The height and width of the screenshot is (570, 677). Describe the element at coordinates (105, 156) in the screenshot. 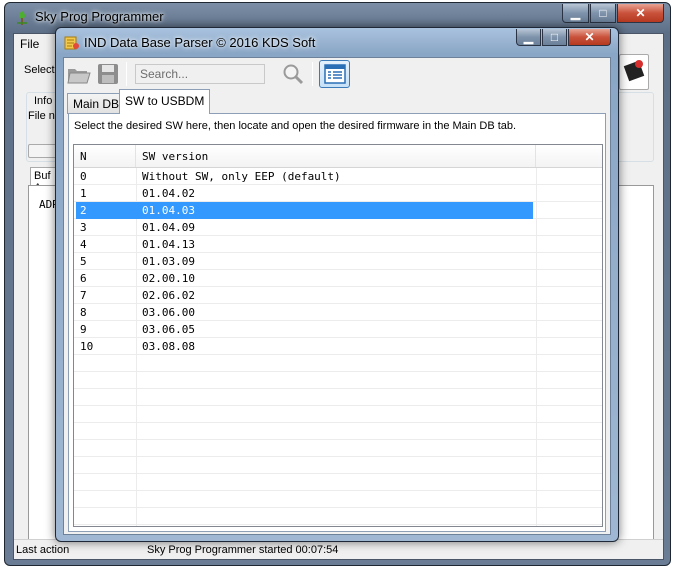

I see `column-header-n: N` at that location.